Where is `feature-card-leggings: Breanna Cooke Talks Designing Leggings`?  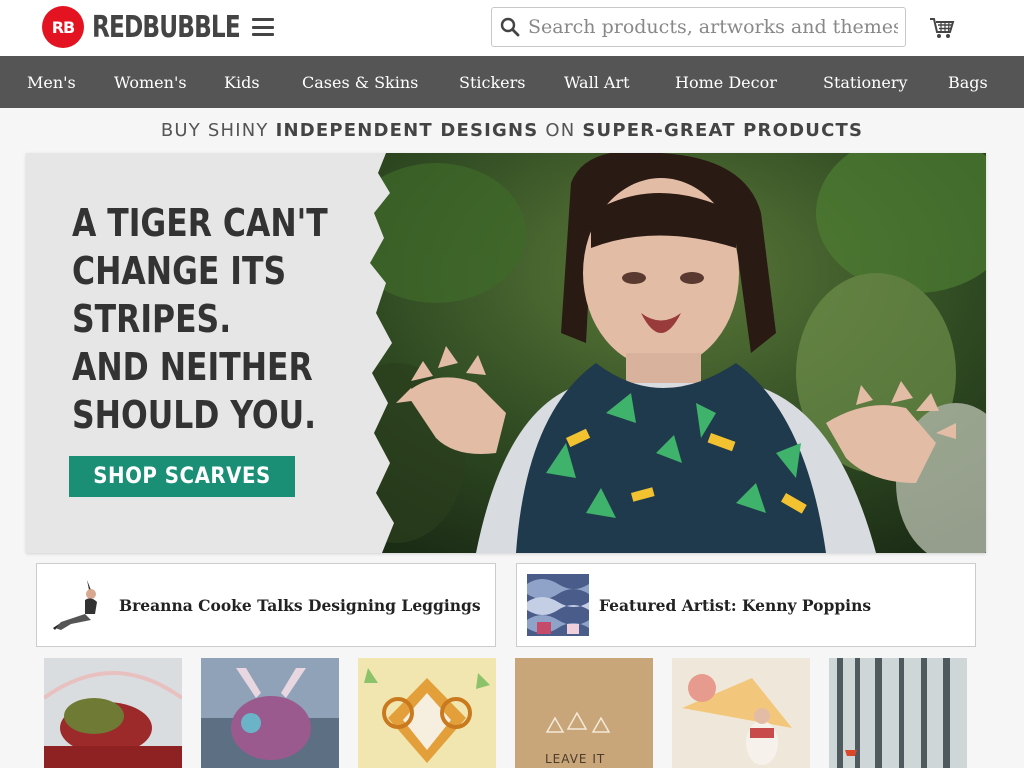 feature-card-leggings: Breanna Cooke Talks Designing Leggings is located at coordinates (266, 605).